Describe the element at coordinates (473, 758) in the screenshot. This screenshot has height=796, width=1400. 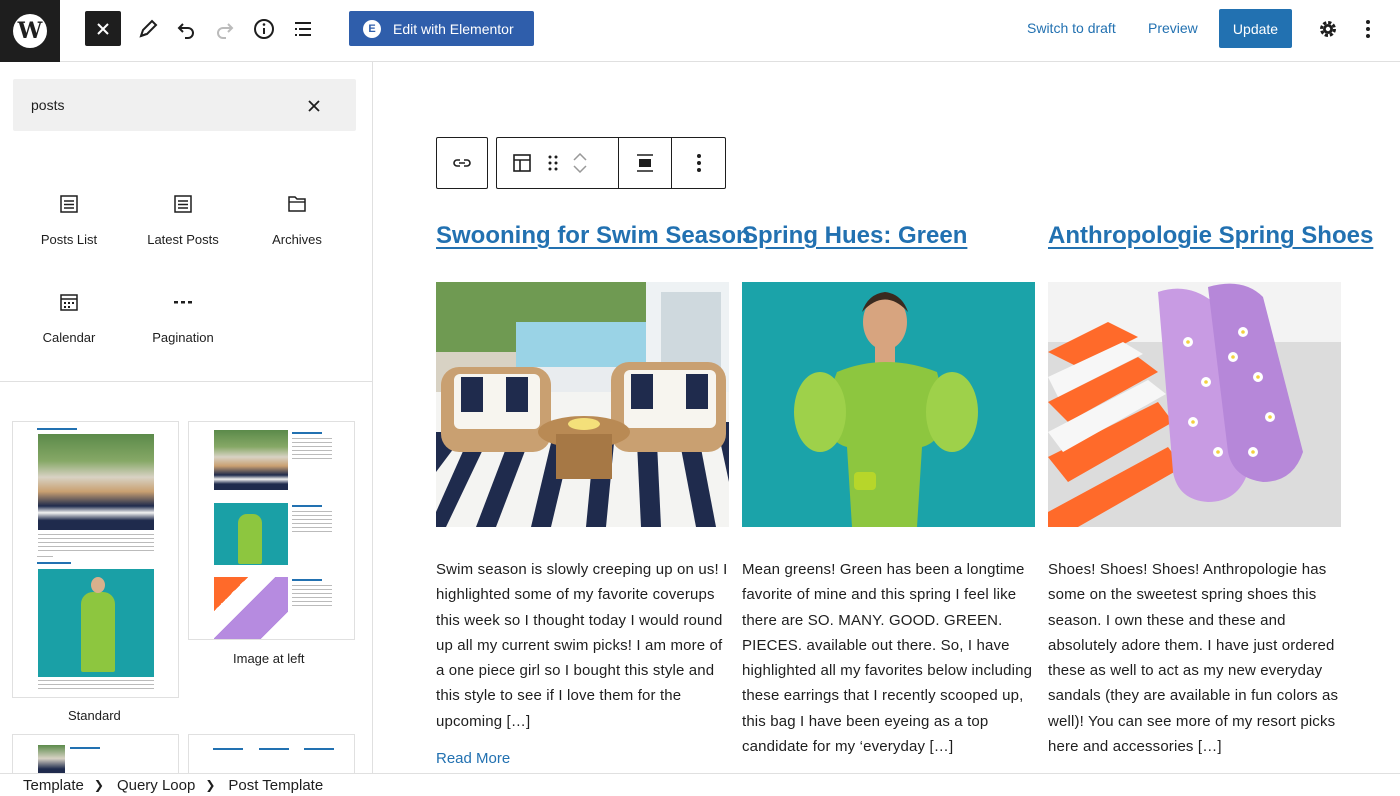
I see `read-more-link: Read More` at that location.